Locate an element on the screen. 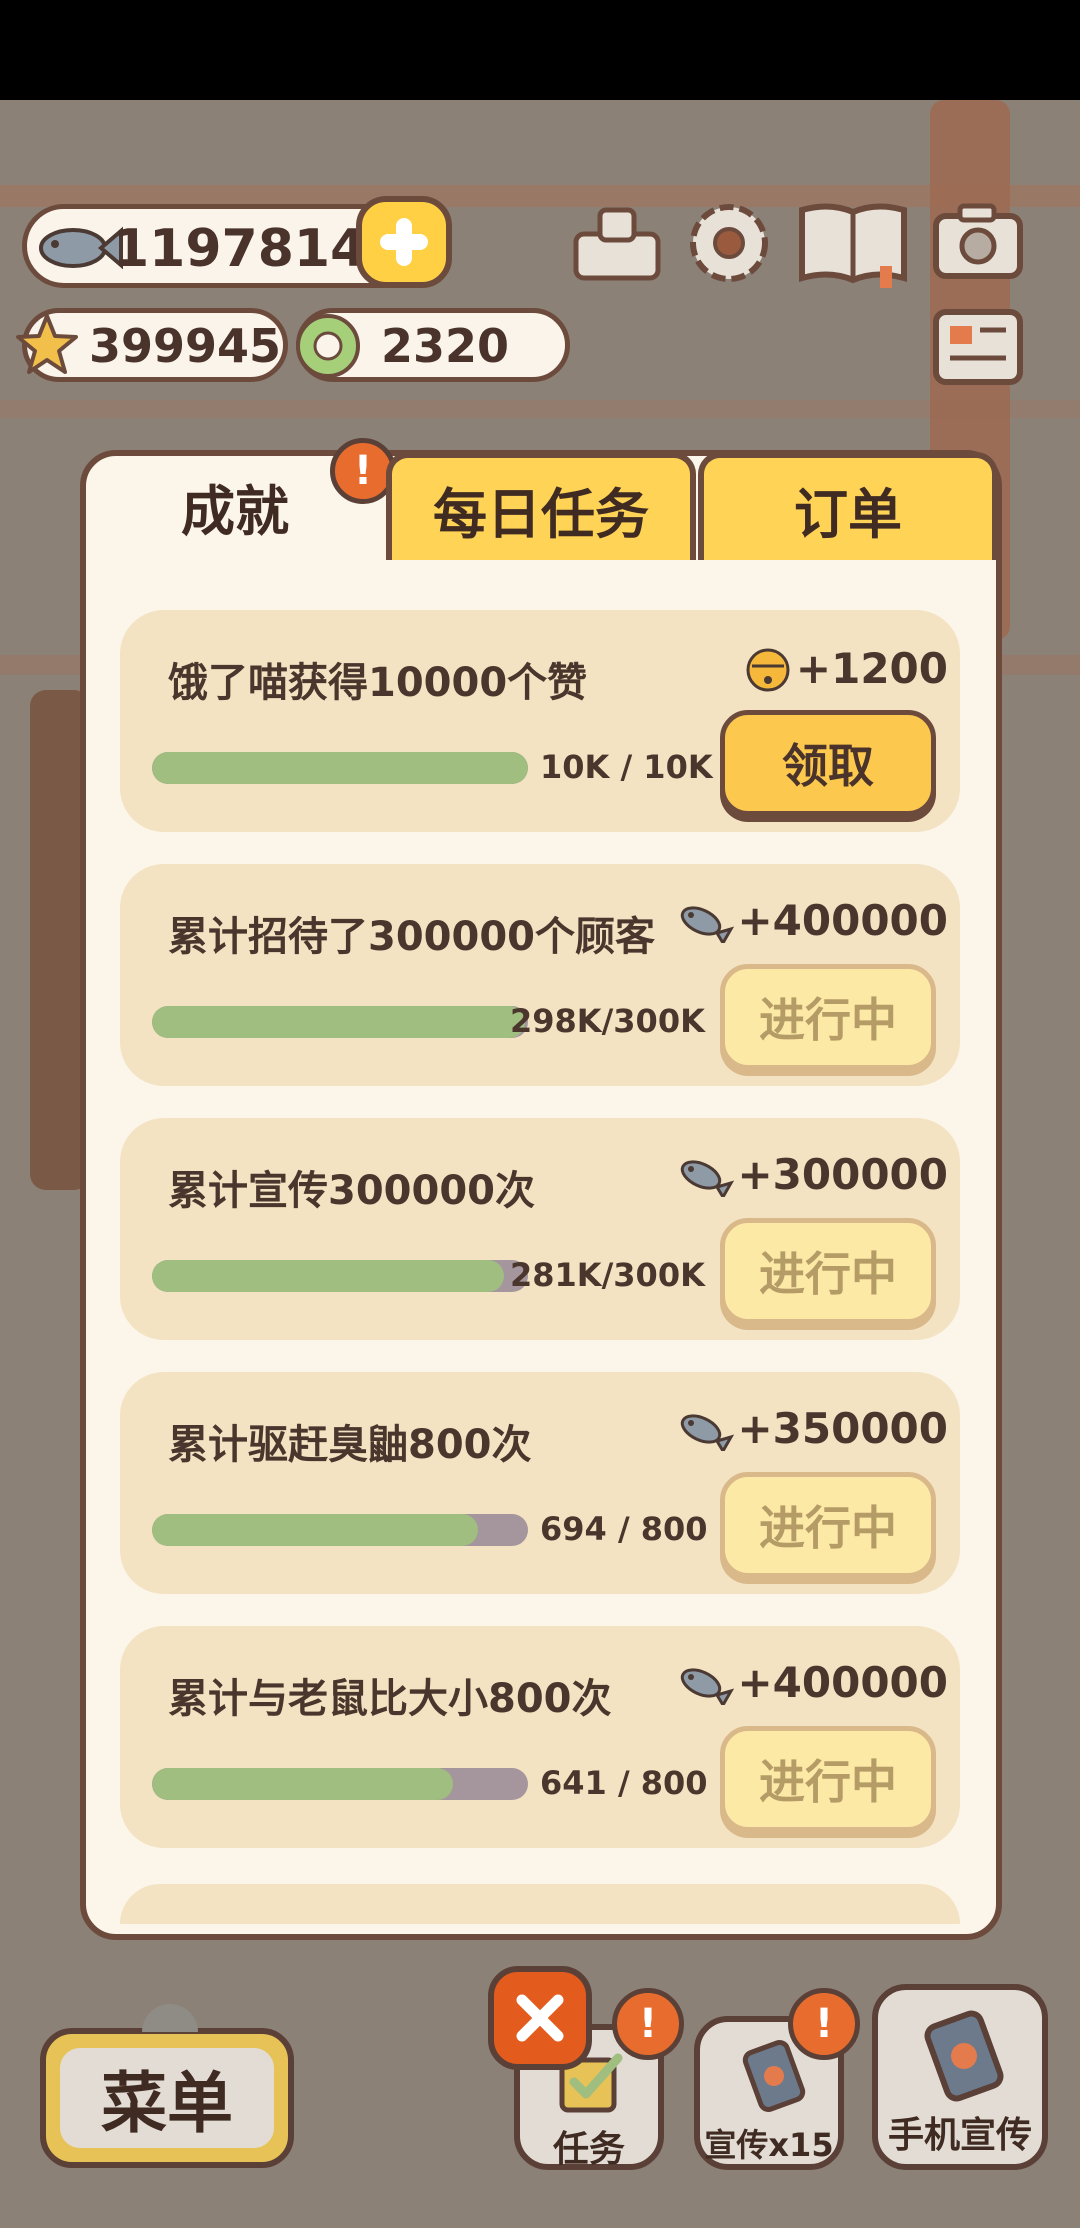 Image resolution: width=1080 pixels, height=2228 pixels. next-card-peek is located at coordinates (540, 1904).